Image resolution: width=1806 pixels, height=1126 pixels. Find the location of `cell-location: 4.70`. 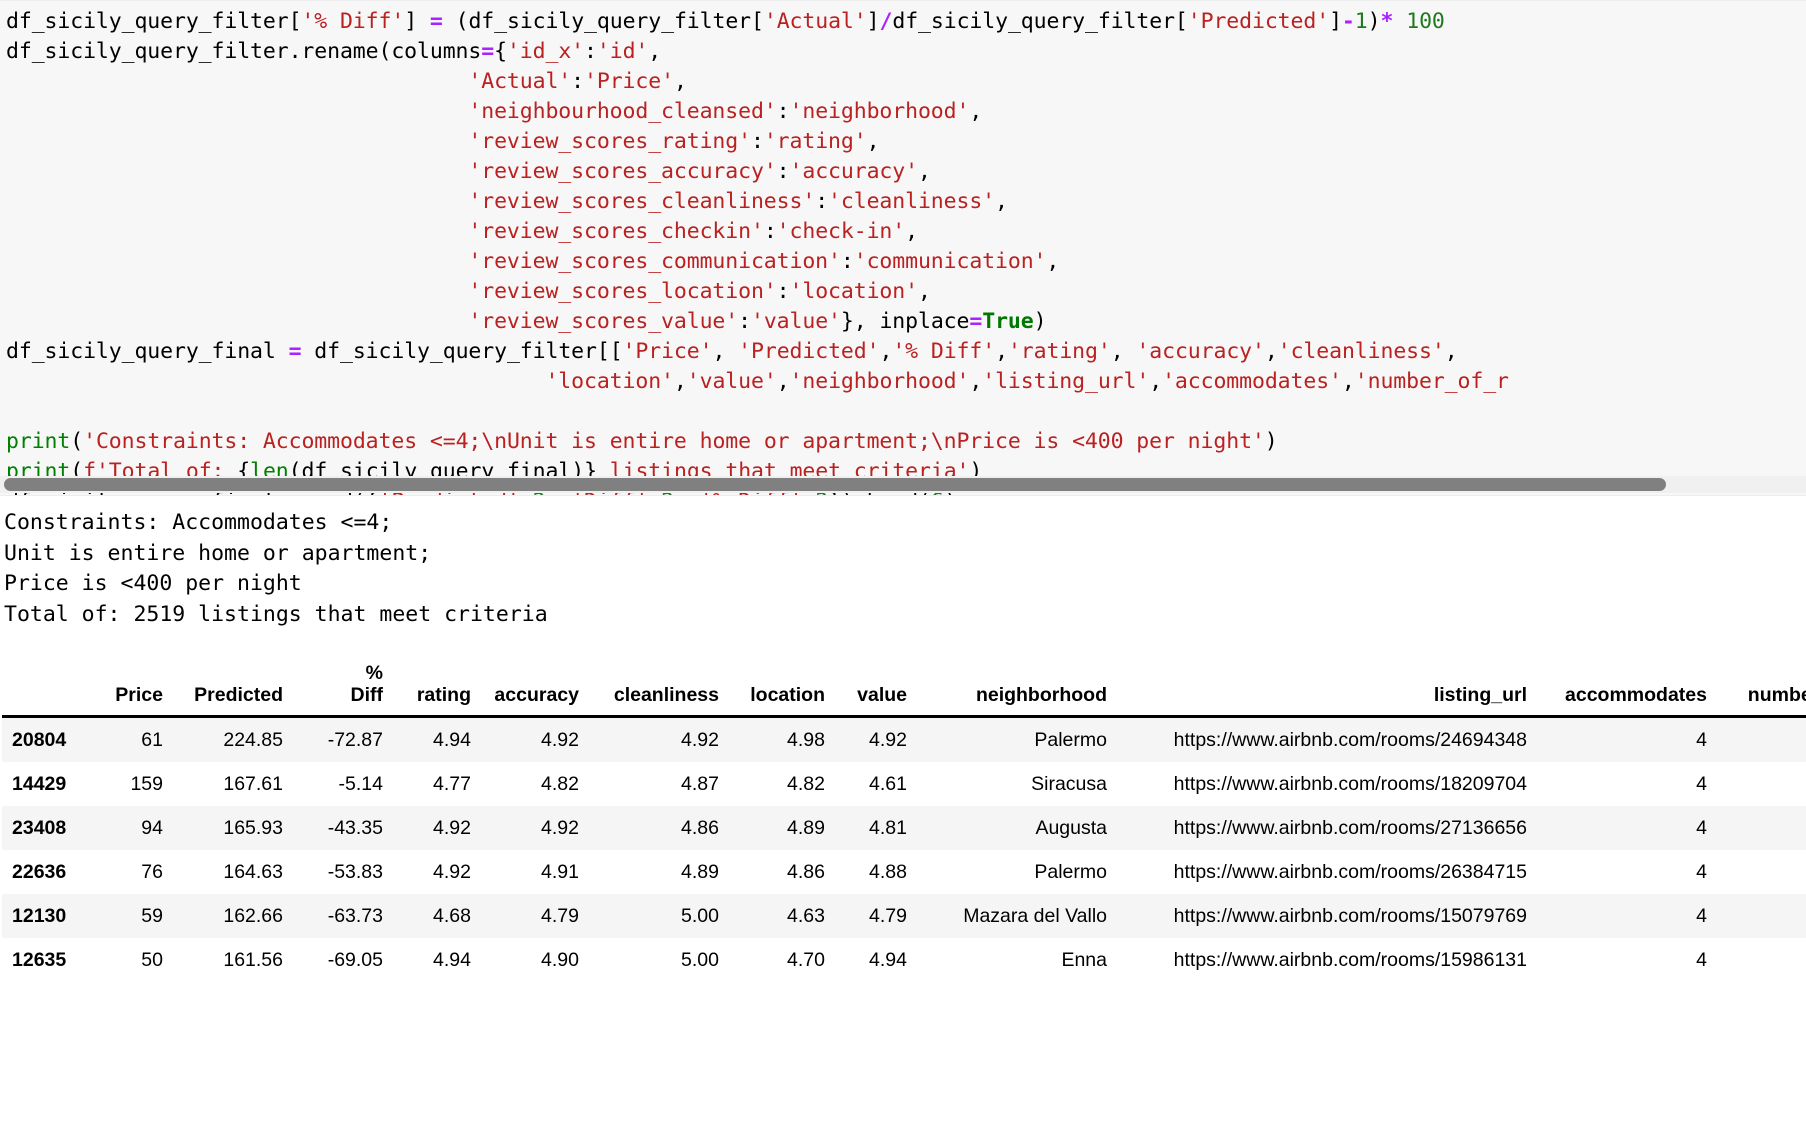

cell-location: 4.70 is located at coordinates (806, 960).